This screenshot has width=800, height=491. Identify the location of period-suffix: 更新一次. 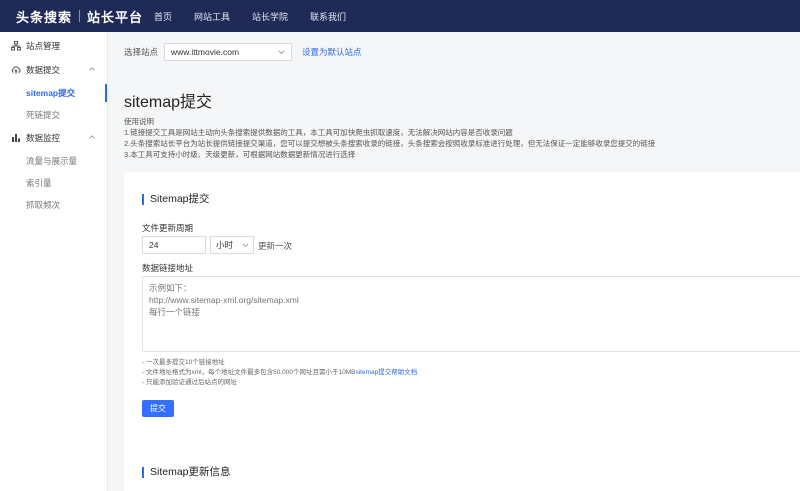
(275, 246).